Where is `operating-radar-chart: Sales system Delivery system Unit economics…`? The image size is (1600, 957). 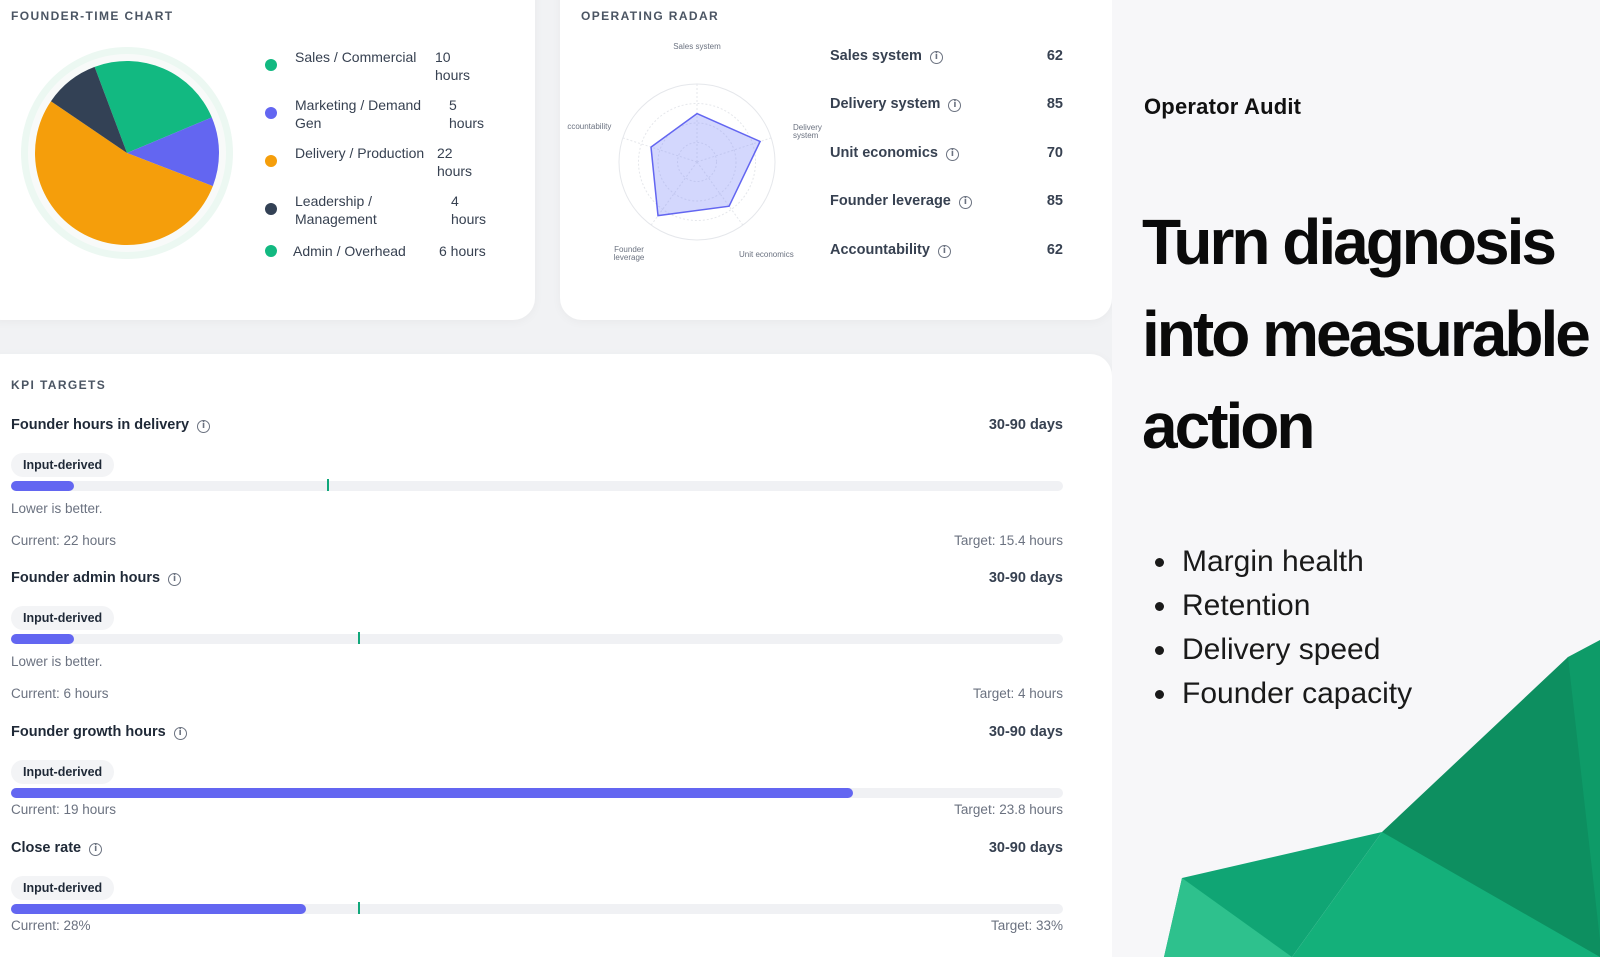
operating-radar-chart: Sales system Delivery system Unit economics… is located at coordinates (694, 152).